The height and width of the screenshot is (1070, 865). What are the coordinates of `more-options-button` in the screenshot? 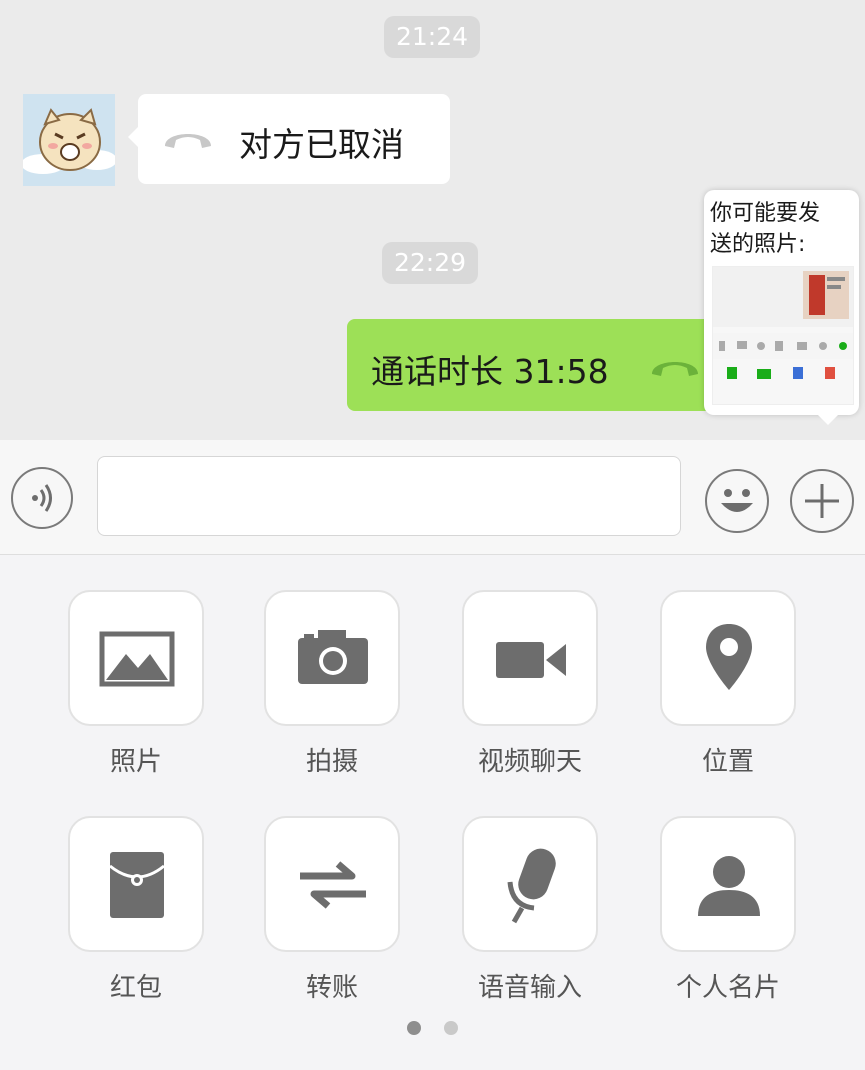 It's located at (822, 501).